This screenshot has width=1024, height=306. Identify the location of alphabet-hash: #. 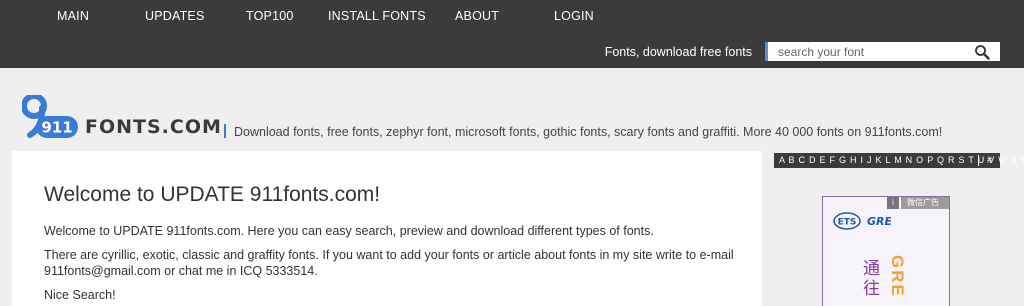
(989, 160).